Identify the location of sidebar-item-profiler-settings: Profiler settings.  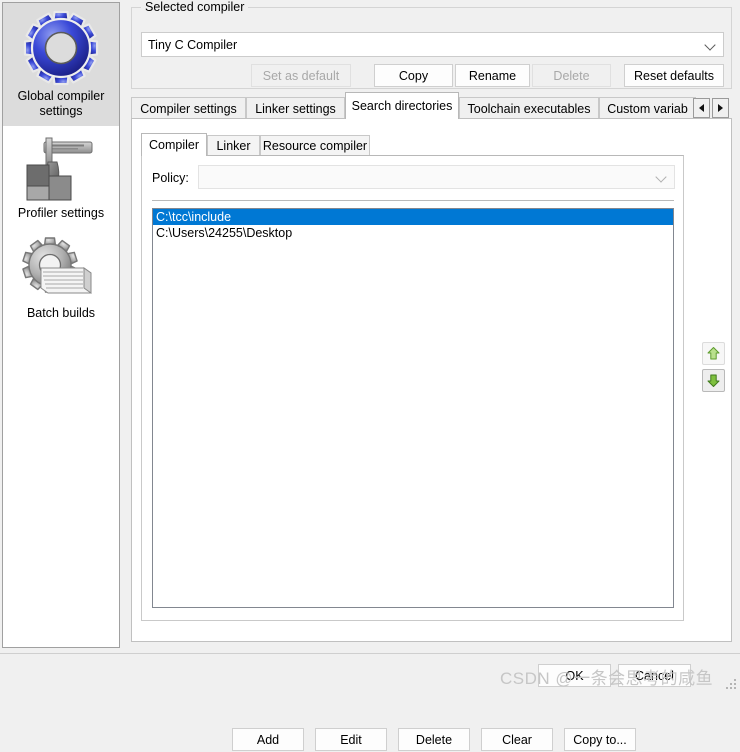
(61, 177).